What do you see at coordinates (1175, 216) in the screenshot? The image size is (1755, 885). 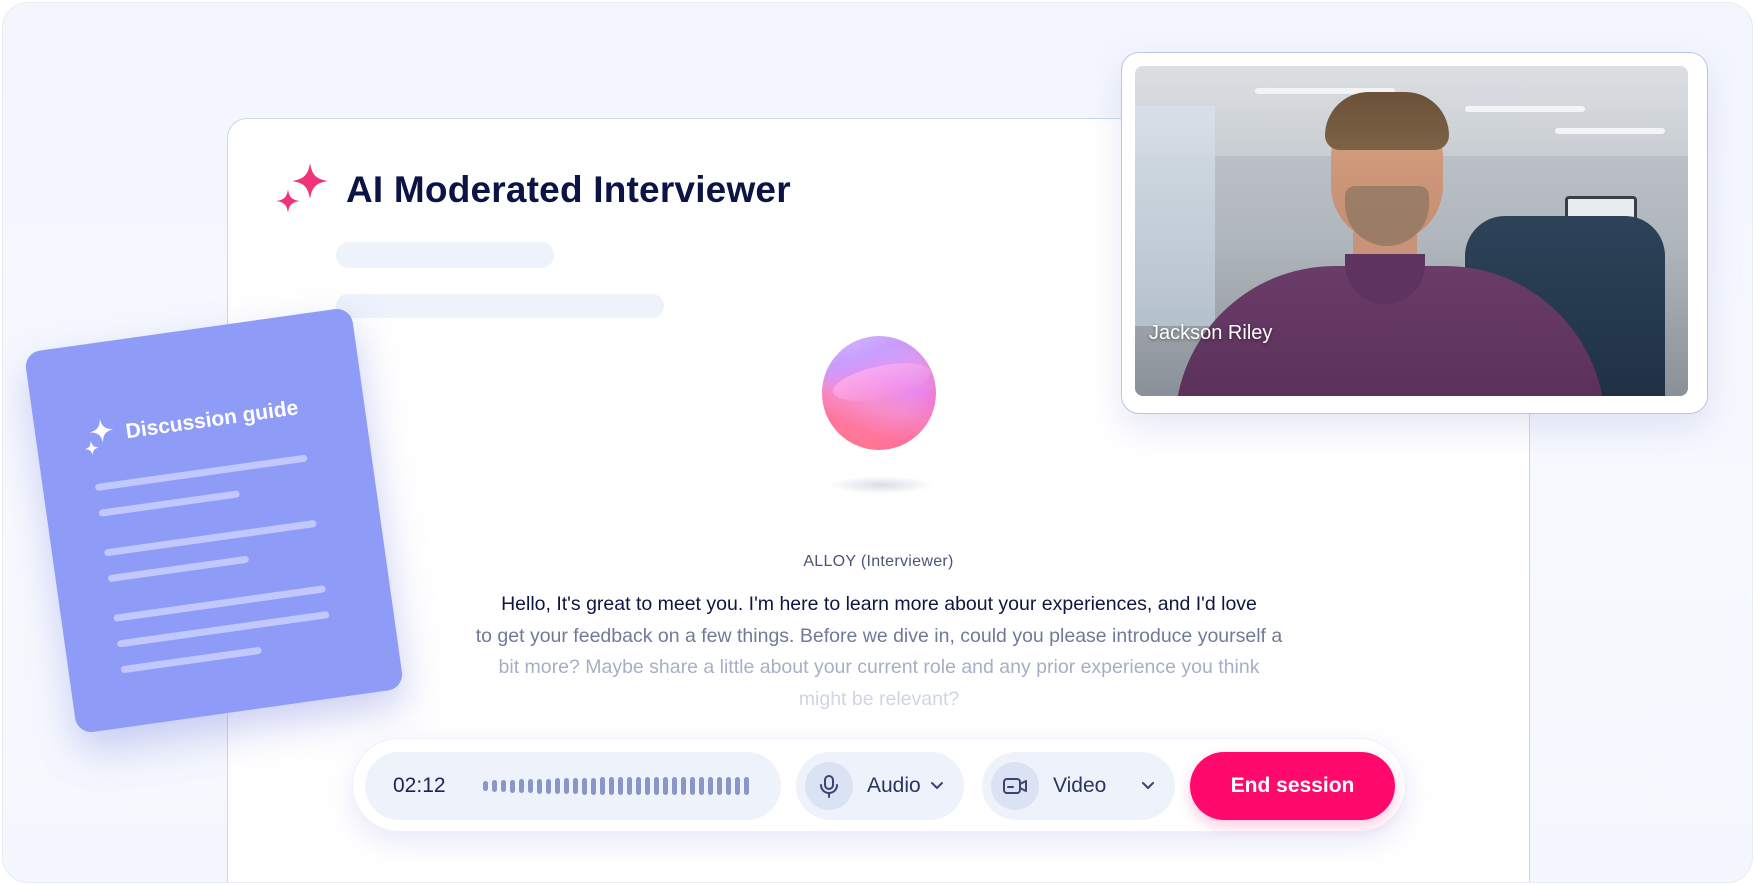 I see `video-bg-window` at bounding box center [1175, 216].